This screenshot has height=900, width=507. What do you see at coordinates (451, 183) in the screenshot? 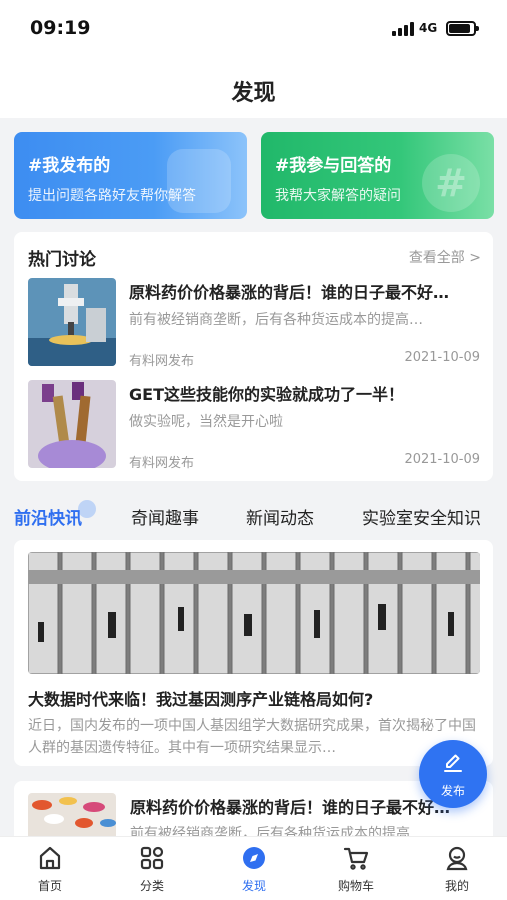
I see `hash-icon: #` at bounding box center [451, 183].